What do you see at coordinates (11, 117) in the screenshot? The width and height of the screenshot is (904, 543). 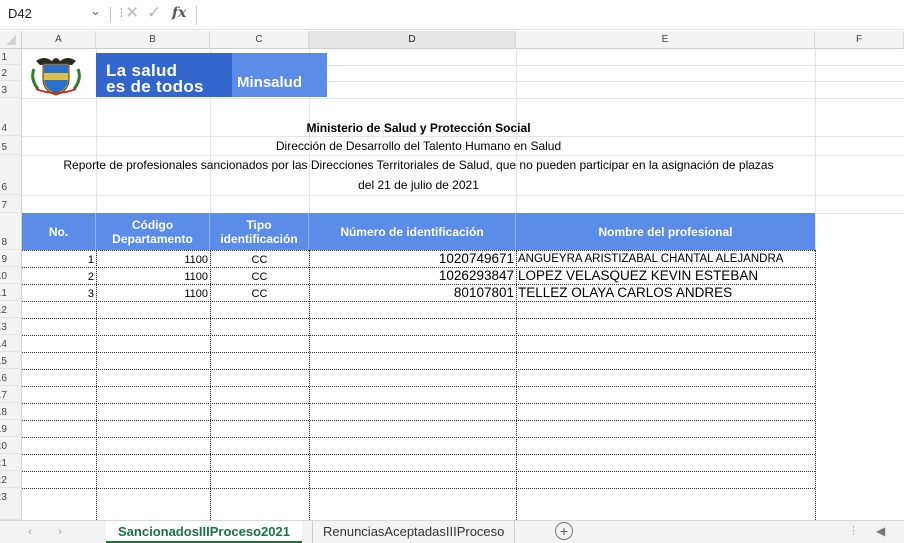 I see `row-header: 4` at bounding box center [11, 117].